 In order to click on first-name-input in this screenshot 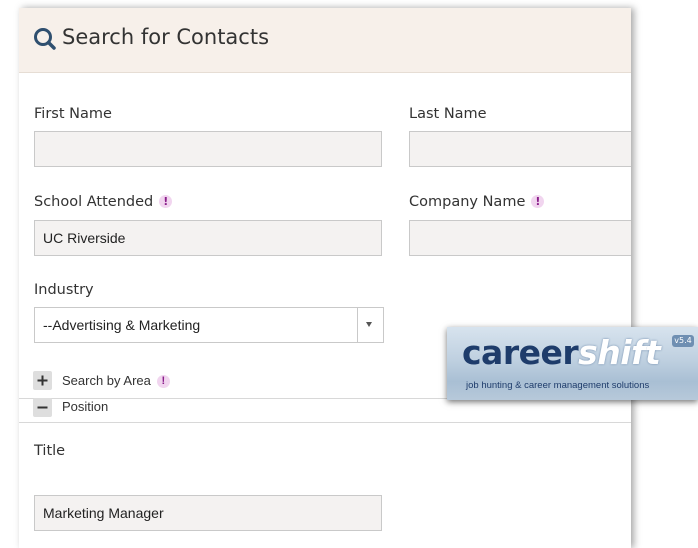, I will do `click(208, 149)`.